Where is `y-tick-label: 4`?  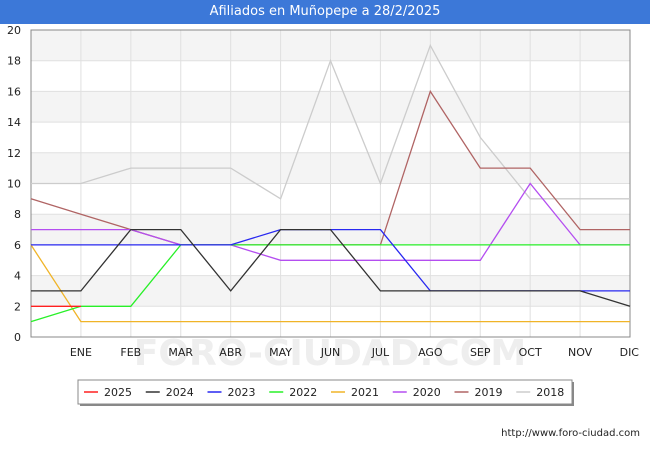
y-tick-label: 4 is located at coordinates (17, 276).